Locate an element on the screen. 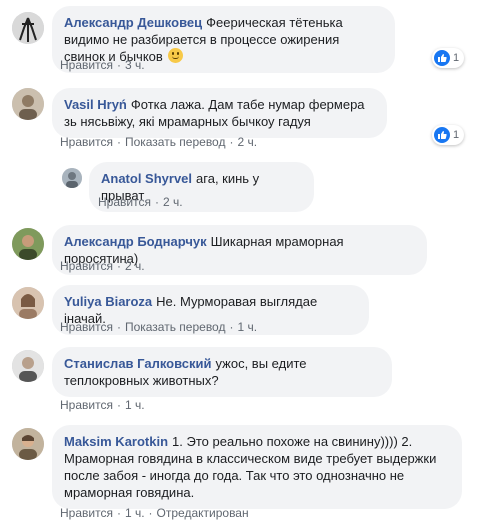 The width and height of the screenshot is (488, 530). comment-actions: Нравится · Показать перевод · 2 ч. is located at coordinates (159, 142).